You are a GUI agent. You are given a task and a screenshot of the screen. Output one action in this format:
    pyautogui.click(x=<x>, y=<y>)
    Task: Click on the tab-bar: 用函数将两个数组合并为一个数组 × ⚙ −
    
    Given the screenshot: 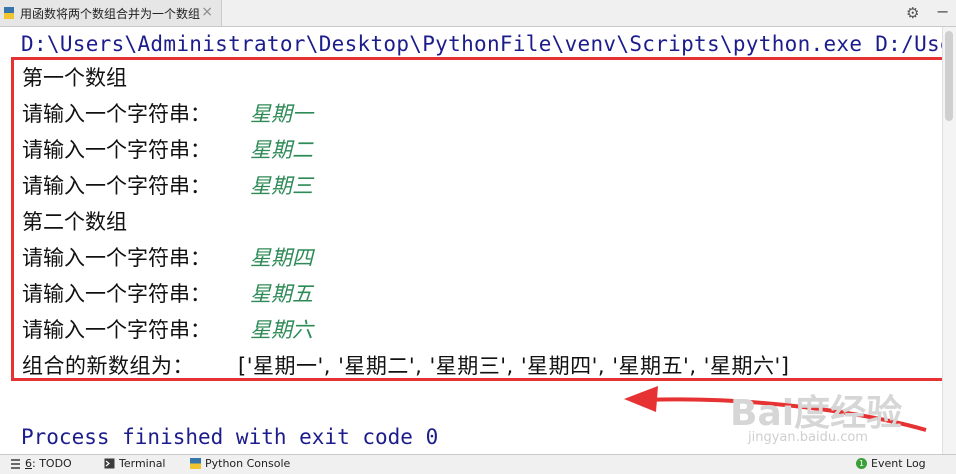 What is the action you would take?
    pyautogui.click(x=478, y=13)
    